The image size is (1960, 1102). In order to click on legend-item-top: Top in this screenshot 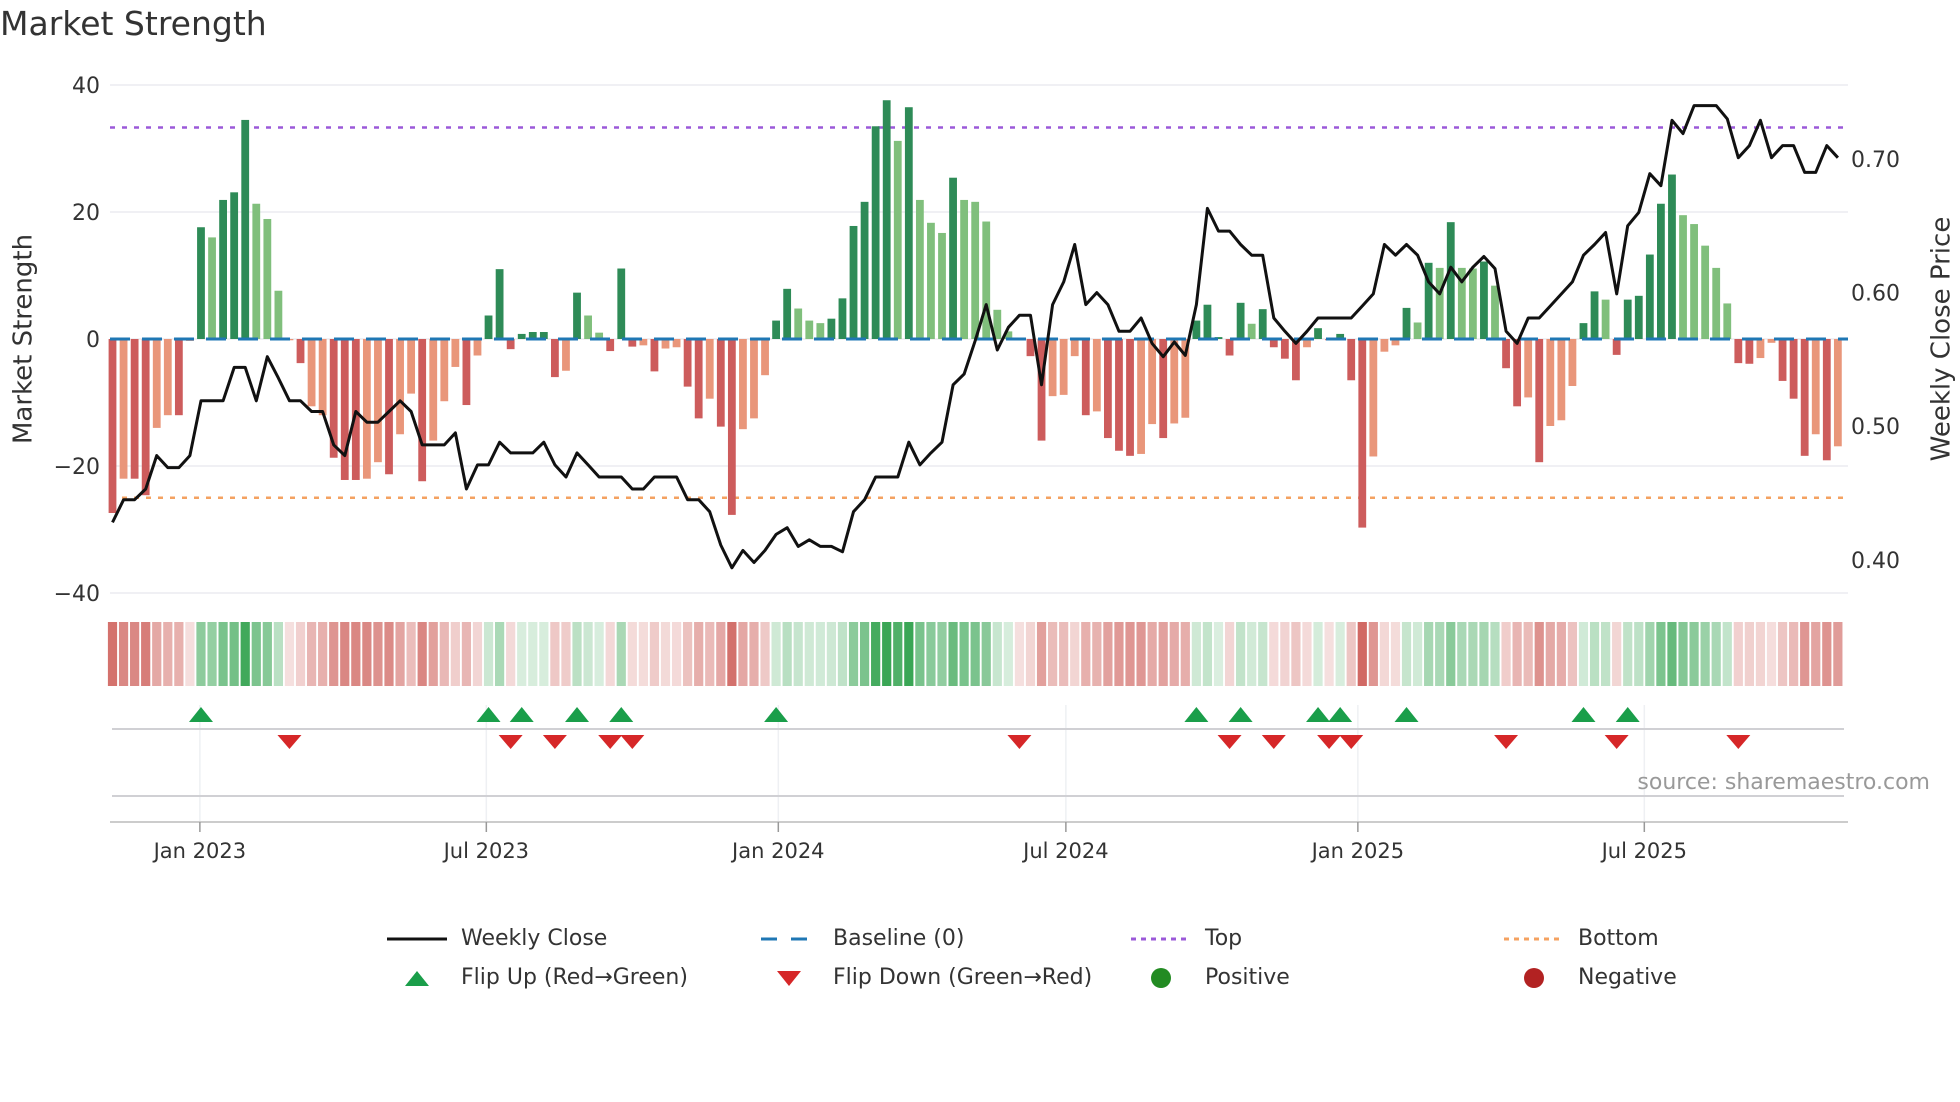, I will do `click(1186, 938)`.